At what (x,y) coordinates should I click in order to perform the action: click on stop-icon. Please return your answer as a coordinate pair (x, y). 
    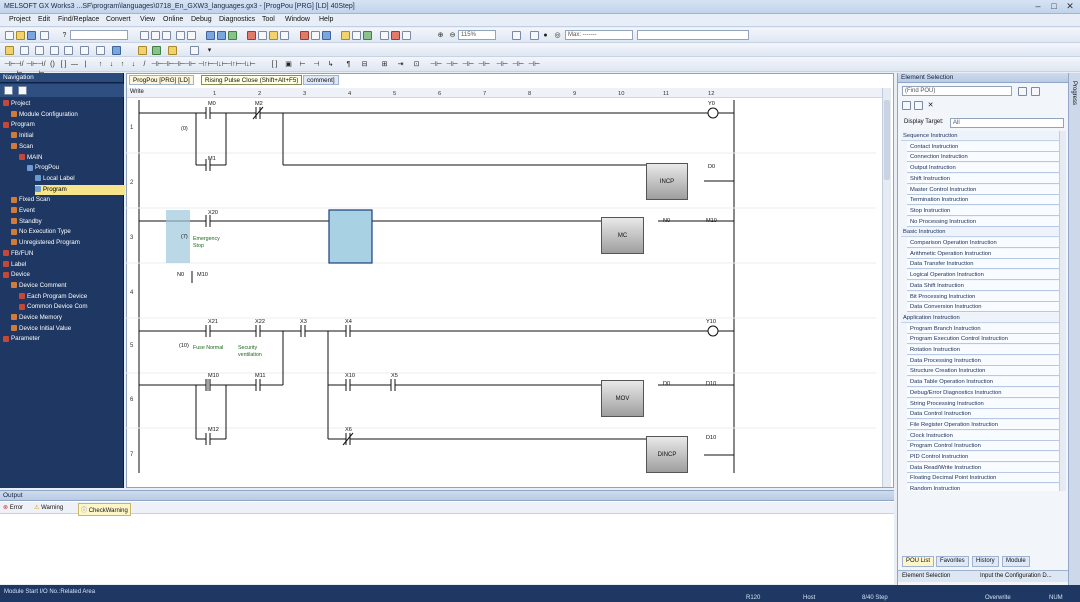
    Looking at the image, I should click on (251, 35).